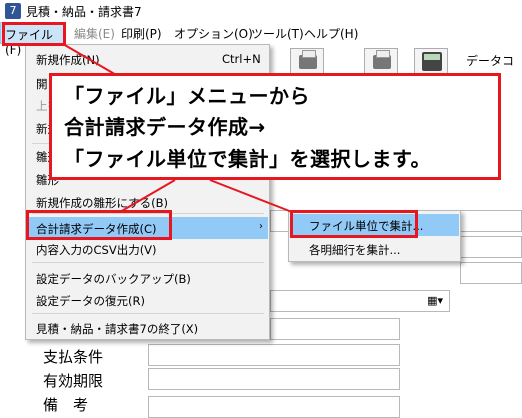  Describe the element at coordinates (90, 60) in the screenshot. I see `connector-file` at that location.